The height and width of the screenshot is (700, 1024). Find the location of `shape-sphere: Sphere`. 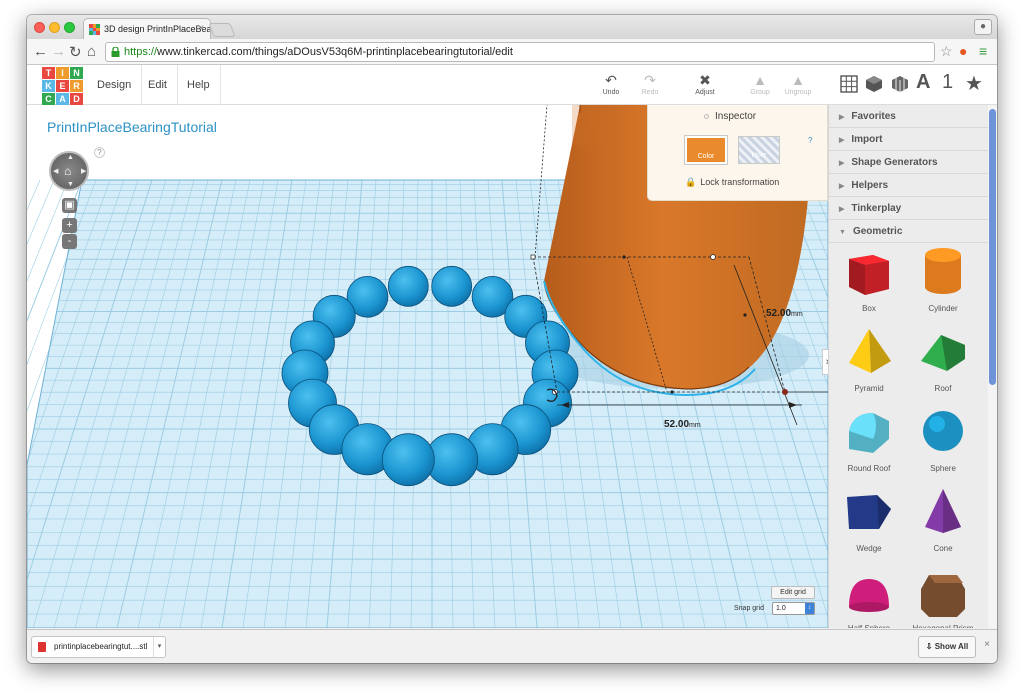

shape-sphere: Sphere is located at coordinates (943, 439).